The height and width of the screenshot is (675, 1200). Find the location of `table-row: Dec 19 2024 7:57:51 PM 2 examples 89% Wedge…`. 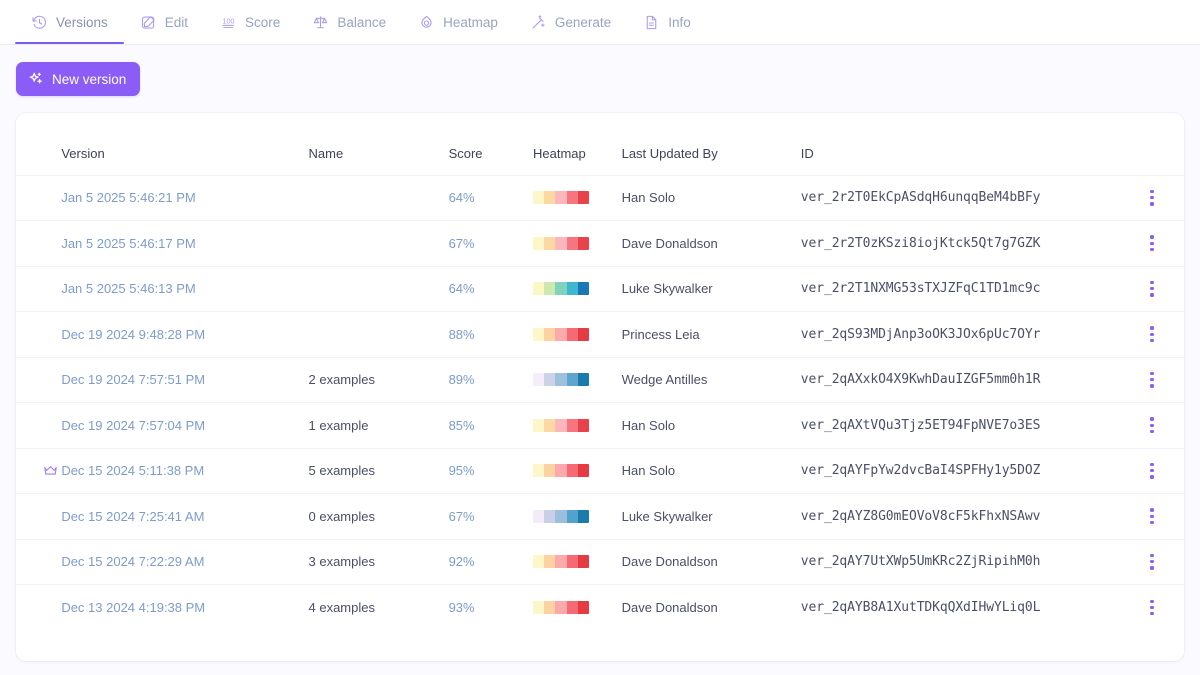

table-row: Dec 19 2024 7:57:51 PM 2 examples 89% Wedge… is located at coordinates (600, 380).